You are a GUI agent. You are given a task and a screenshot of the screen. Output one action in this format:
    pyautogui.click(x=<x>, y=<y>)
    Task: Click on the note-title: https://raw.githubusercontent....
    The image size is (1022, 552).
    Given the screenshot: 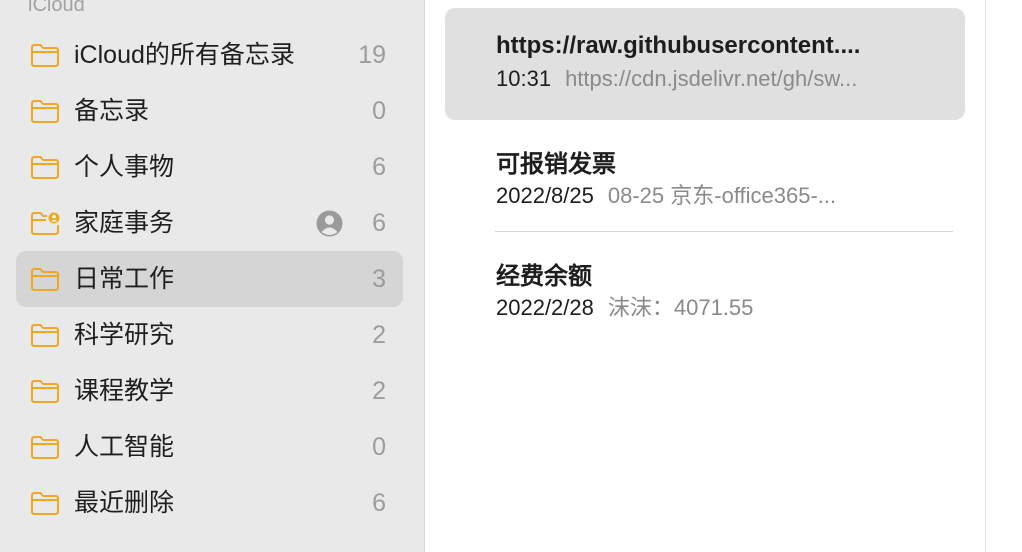 What is the action you would take?
    pyautogui.click(x=678, y=45)
    